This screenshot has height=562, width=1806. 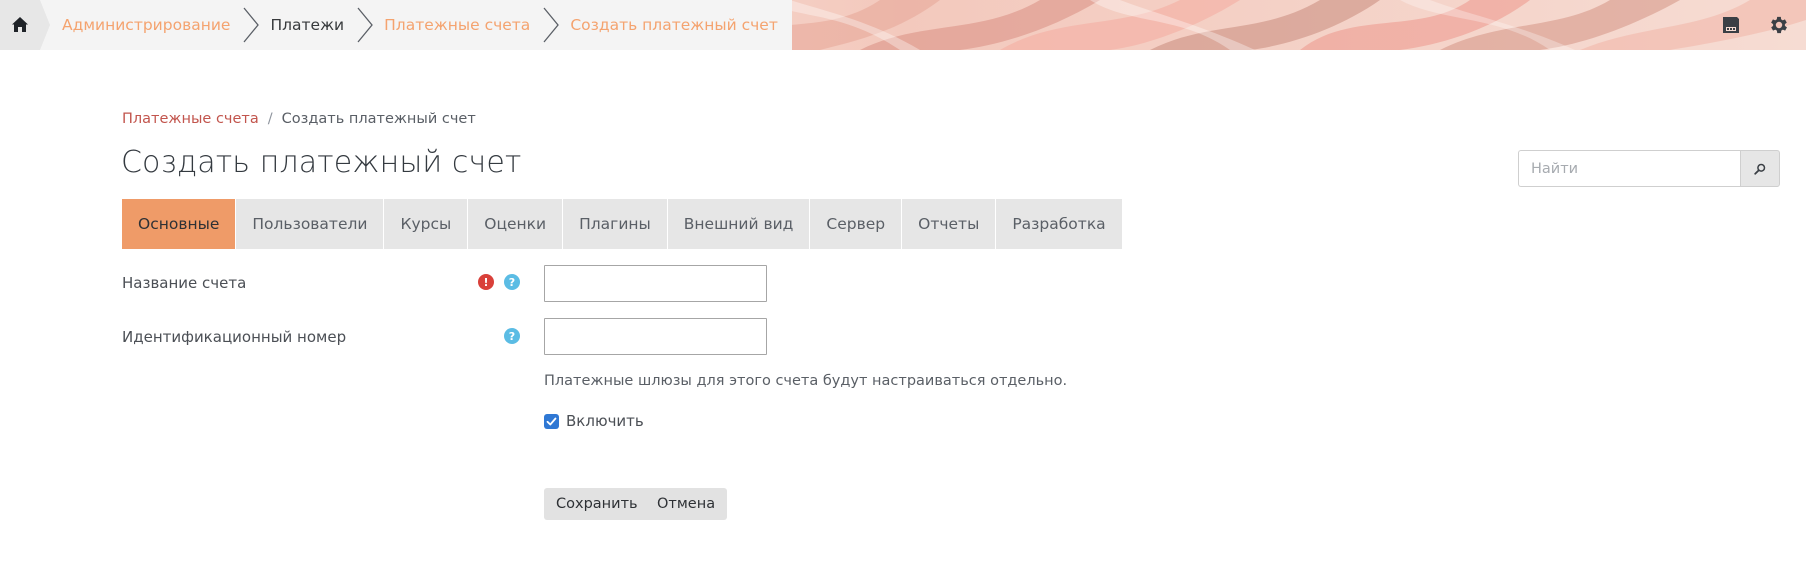 I want to click on search-button, so click(x=1760, y=168).